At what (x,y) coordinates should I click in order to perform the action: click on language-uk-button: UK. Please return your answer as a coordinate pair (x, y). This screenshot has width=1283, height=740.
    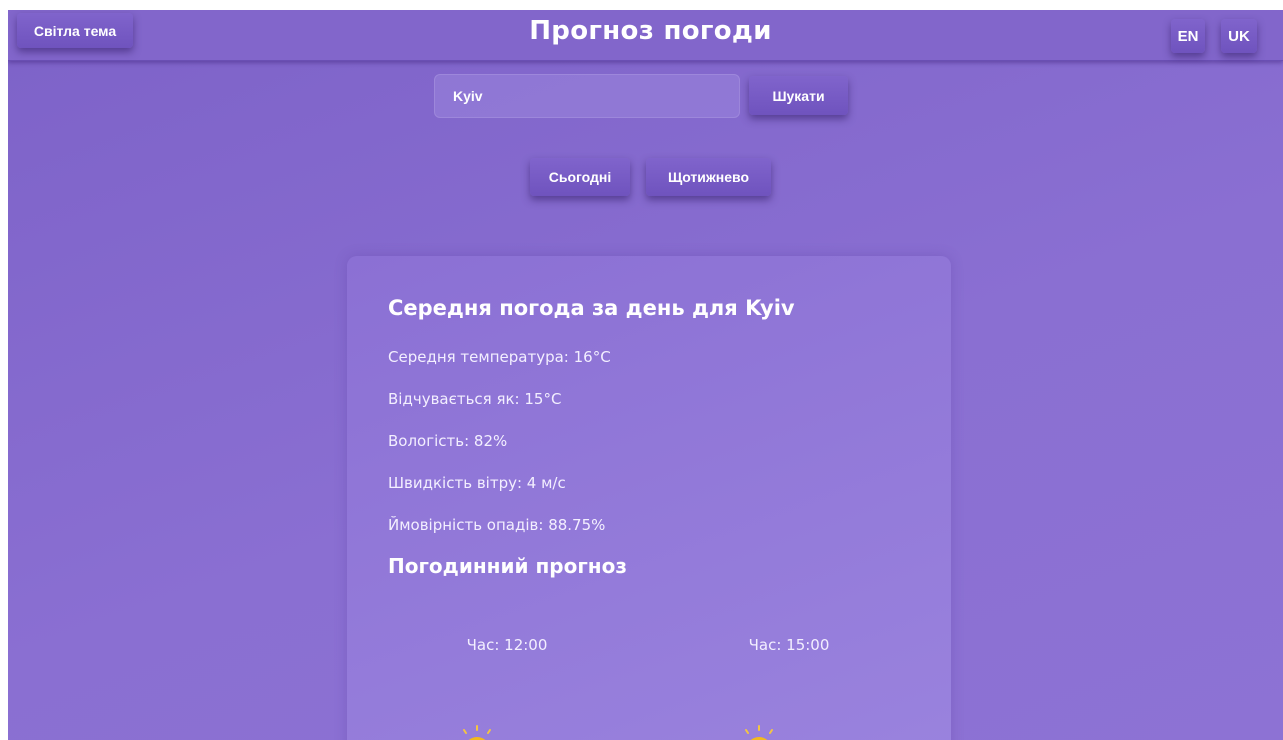
    Looking at the image, I should click on (1239, 36).